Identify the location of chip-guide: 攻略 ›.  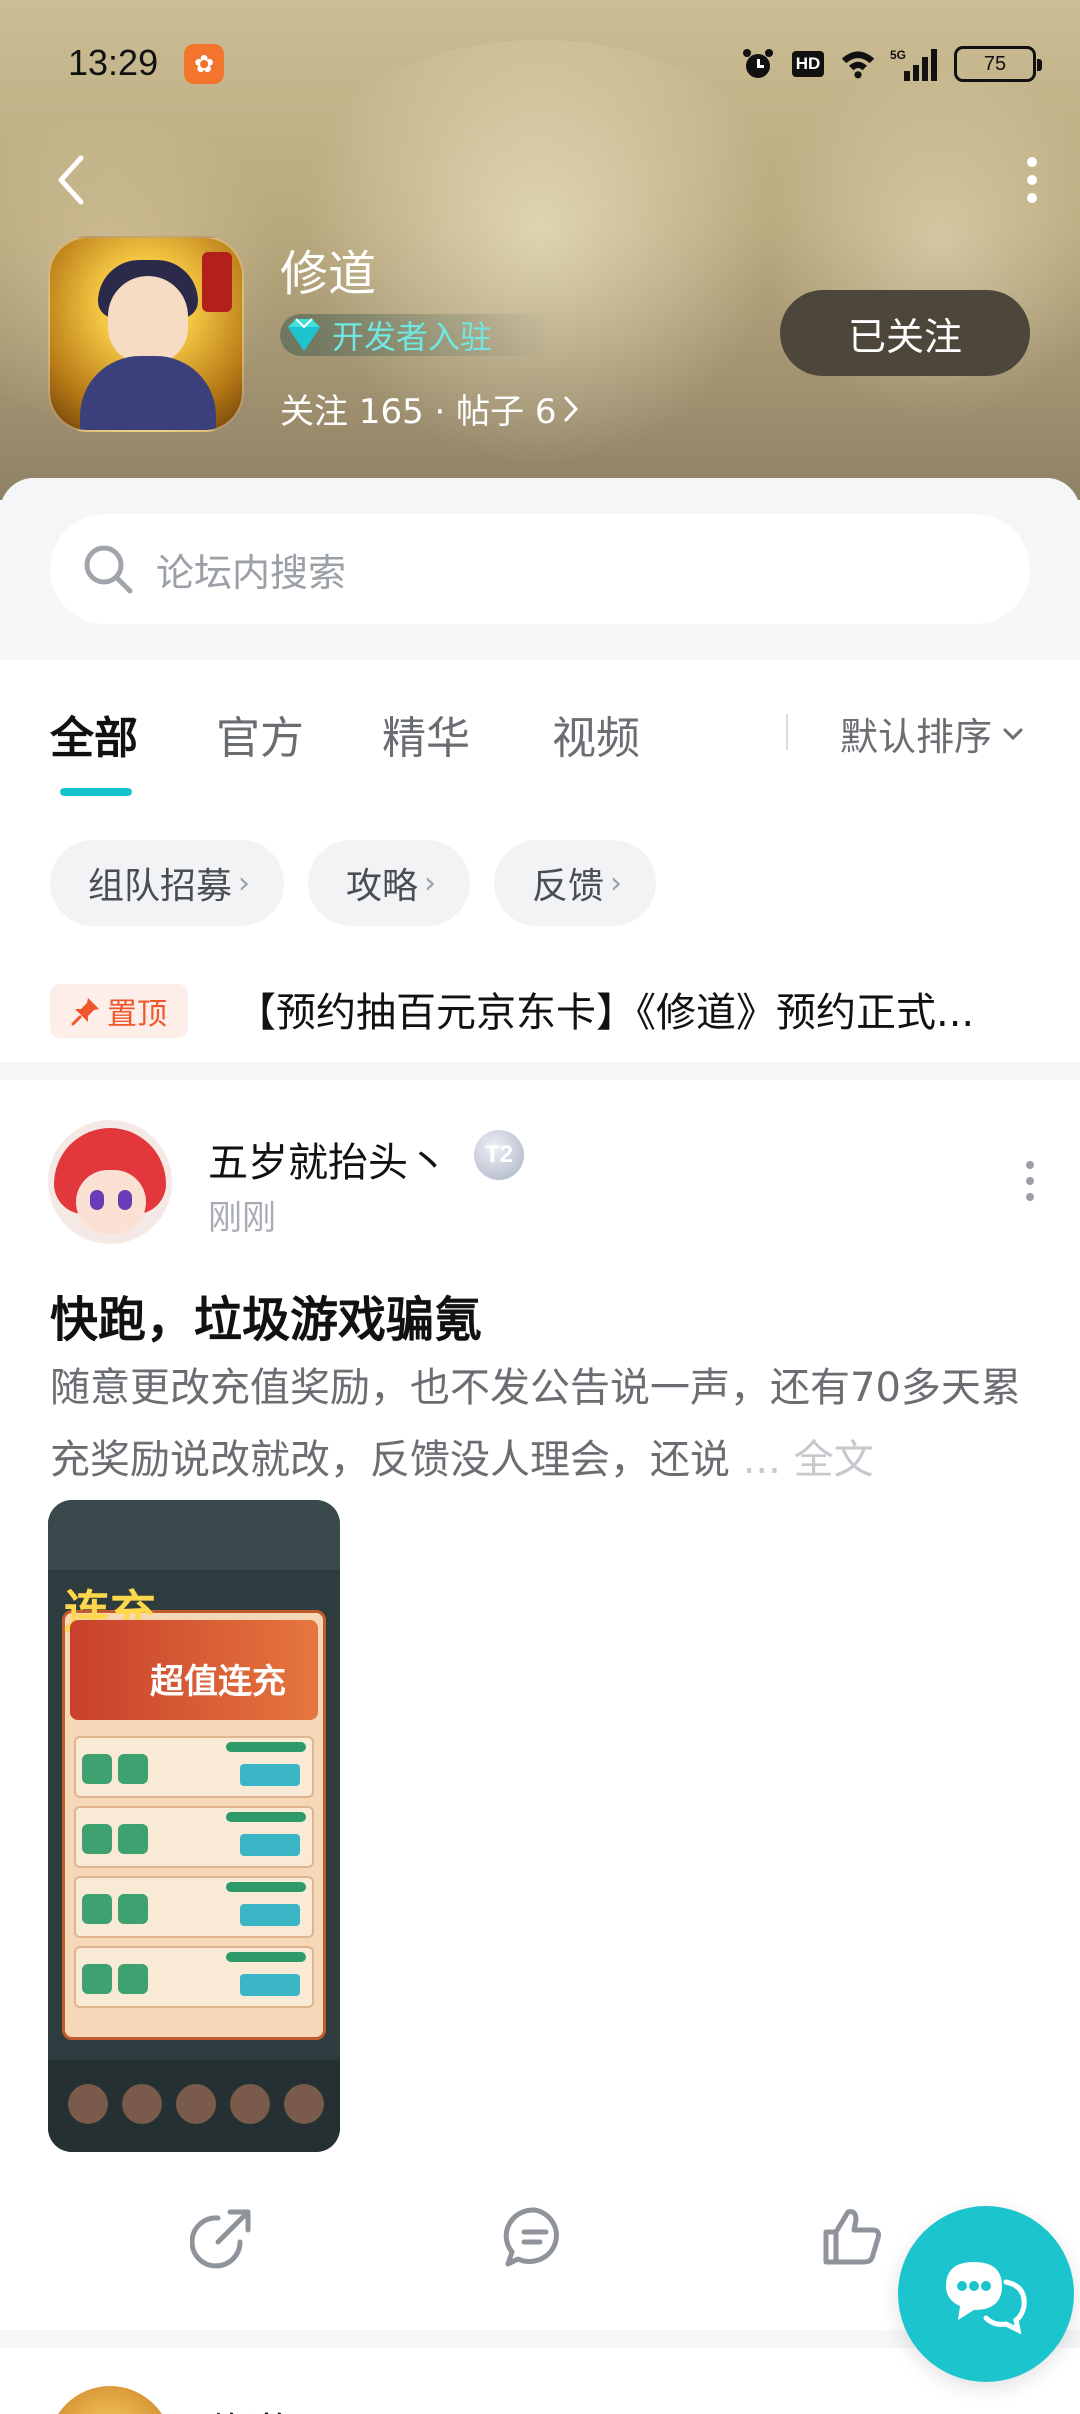
(389, 883).